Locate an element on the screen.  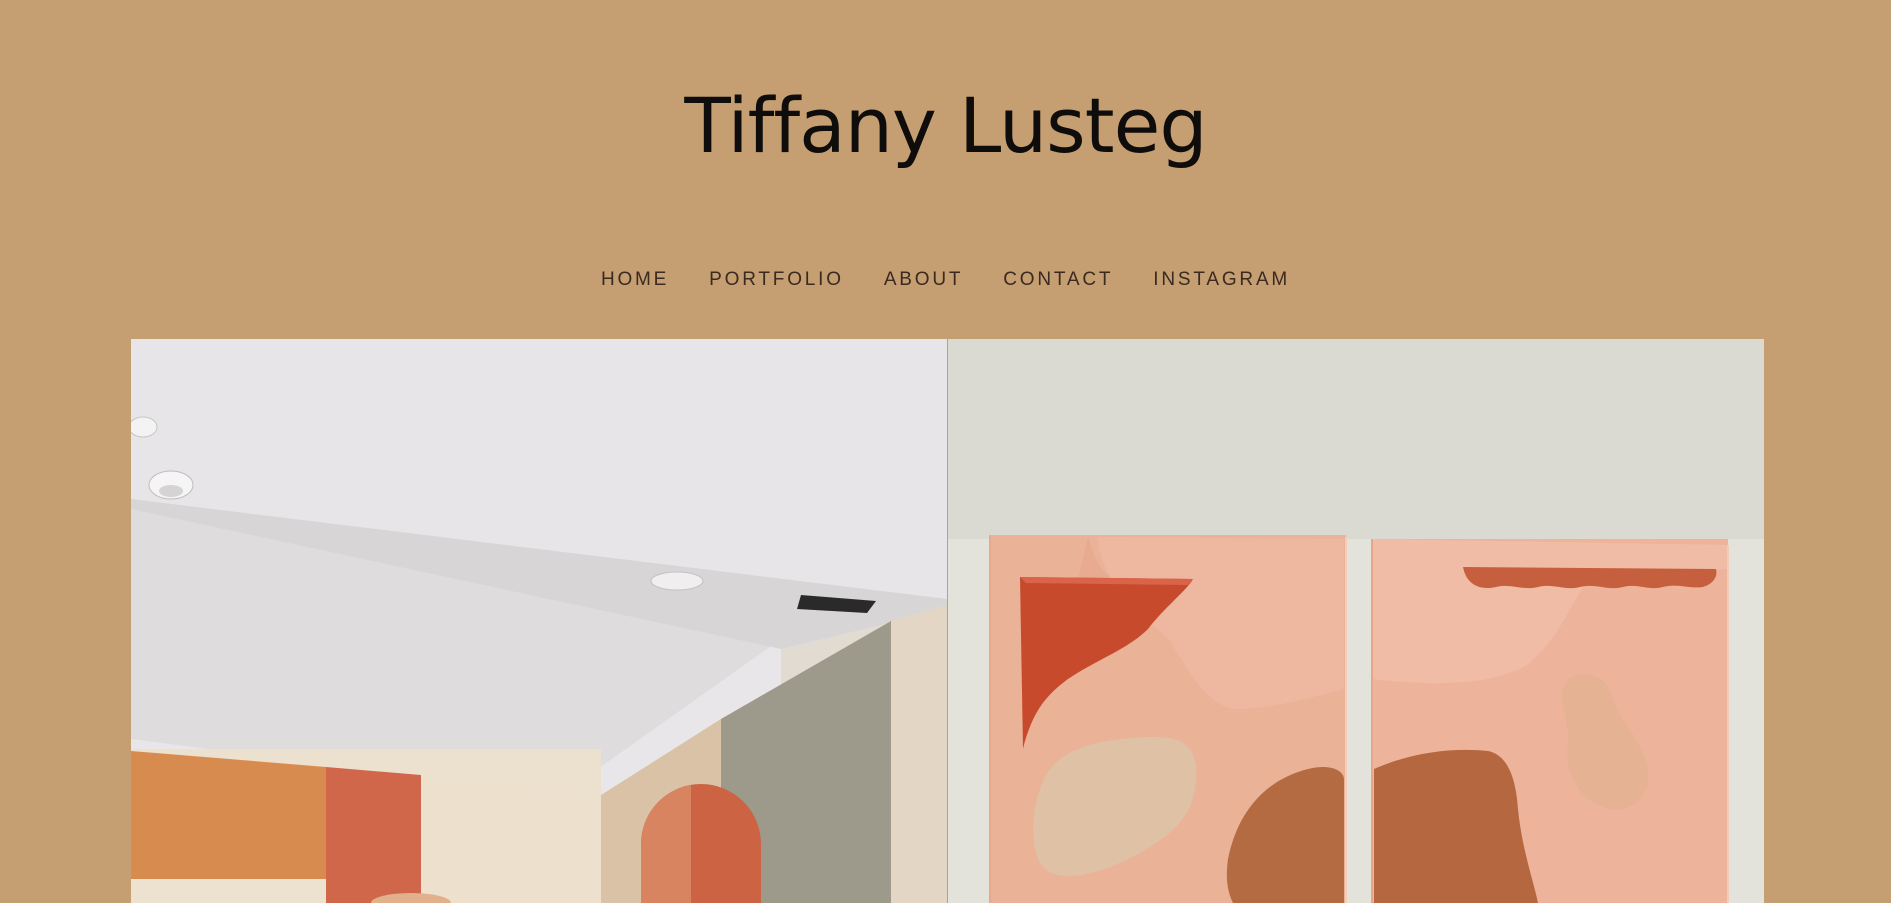
nav-item-contact: CONTACT is located at coordinates (1058, 280).